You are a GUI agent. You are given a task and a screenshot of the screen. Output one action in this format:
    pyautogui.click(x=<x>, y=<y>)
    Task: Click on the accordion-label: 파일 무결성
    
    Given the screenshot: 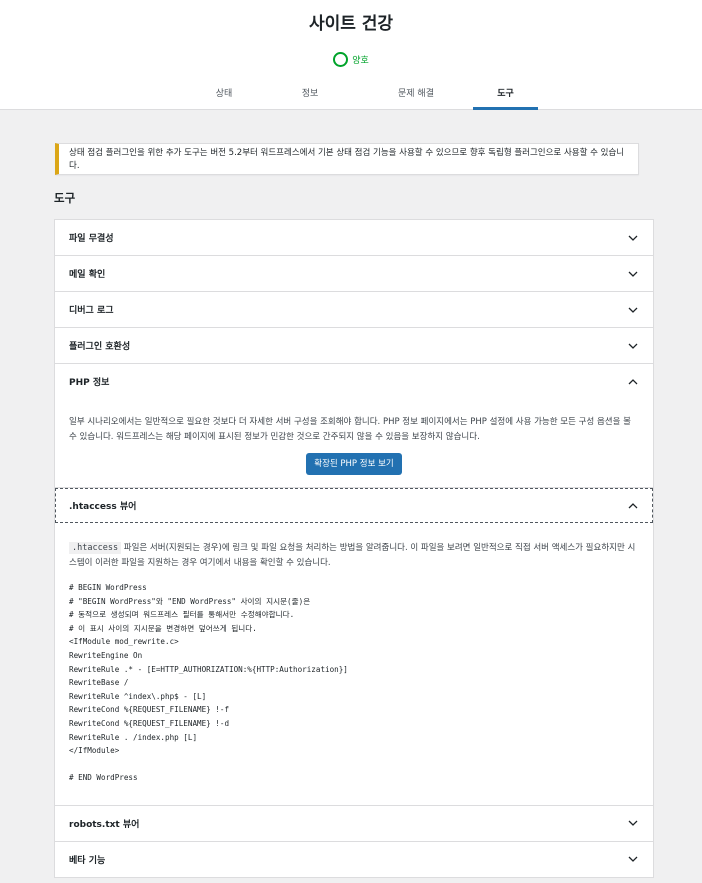 What is the action you would take?
    pyautogui.click(x=91, y=239)
    